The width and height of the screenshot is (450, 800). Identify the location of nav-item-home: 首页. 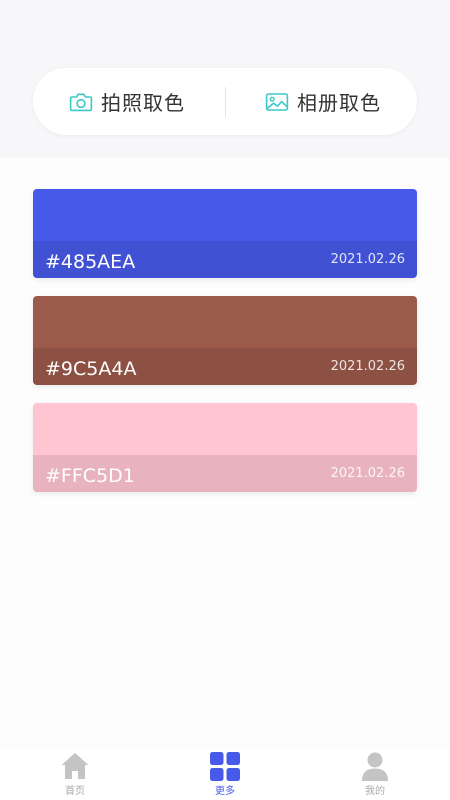
(75, 775).